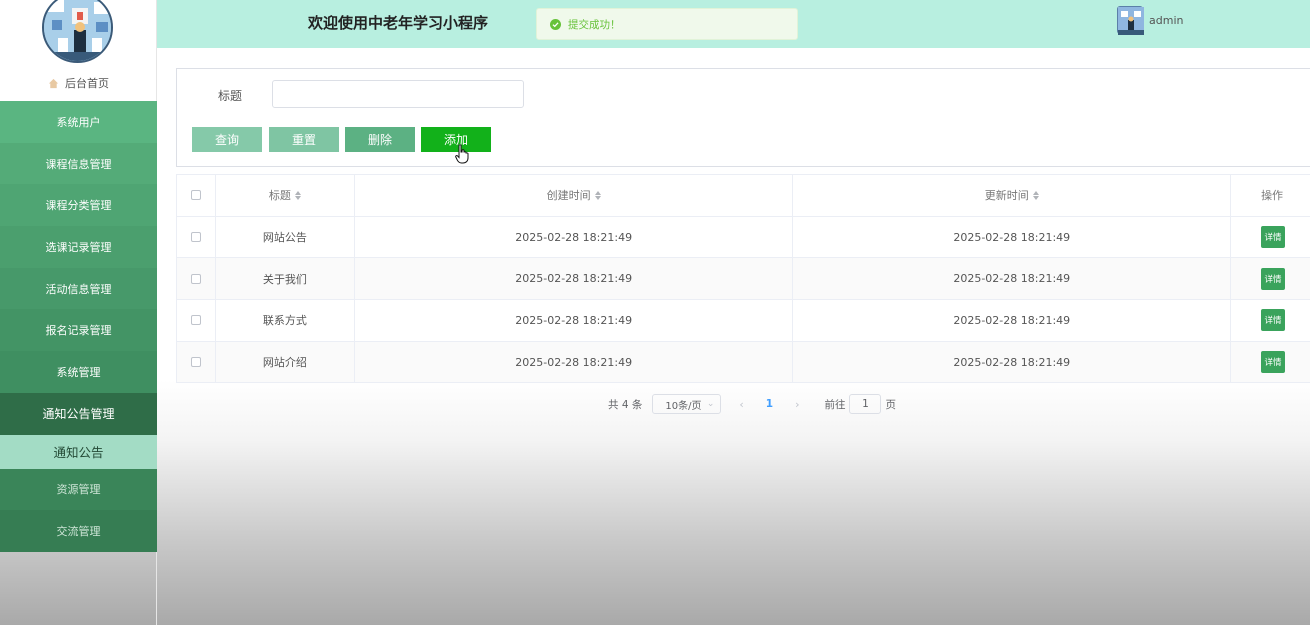  I want to click on total-count: 共 4 条, so click(625, 404).